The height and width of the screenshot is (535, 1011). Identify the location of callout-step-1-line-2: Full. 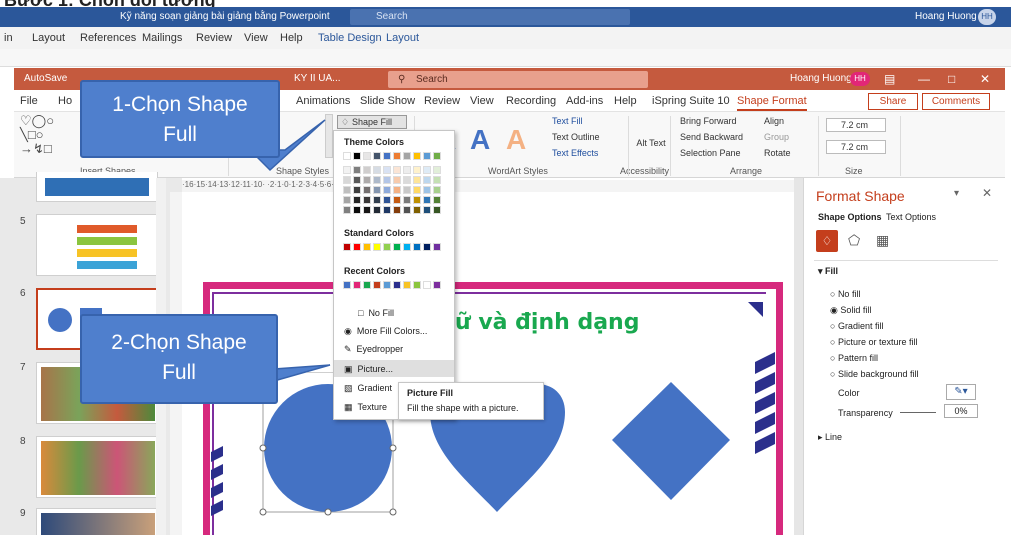
(180, 134).